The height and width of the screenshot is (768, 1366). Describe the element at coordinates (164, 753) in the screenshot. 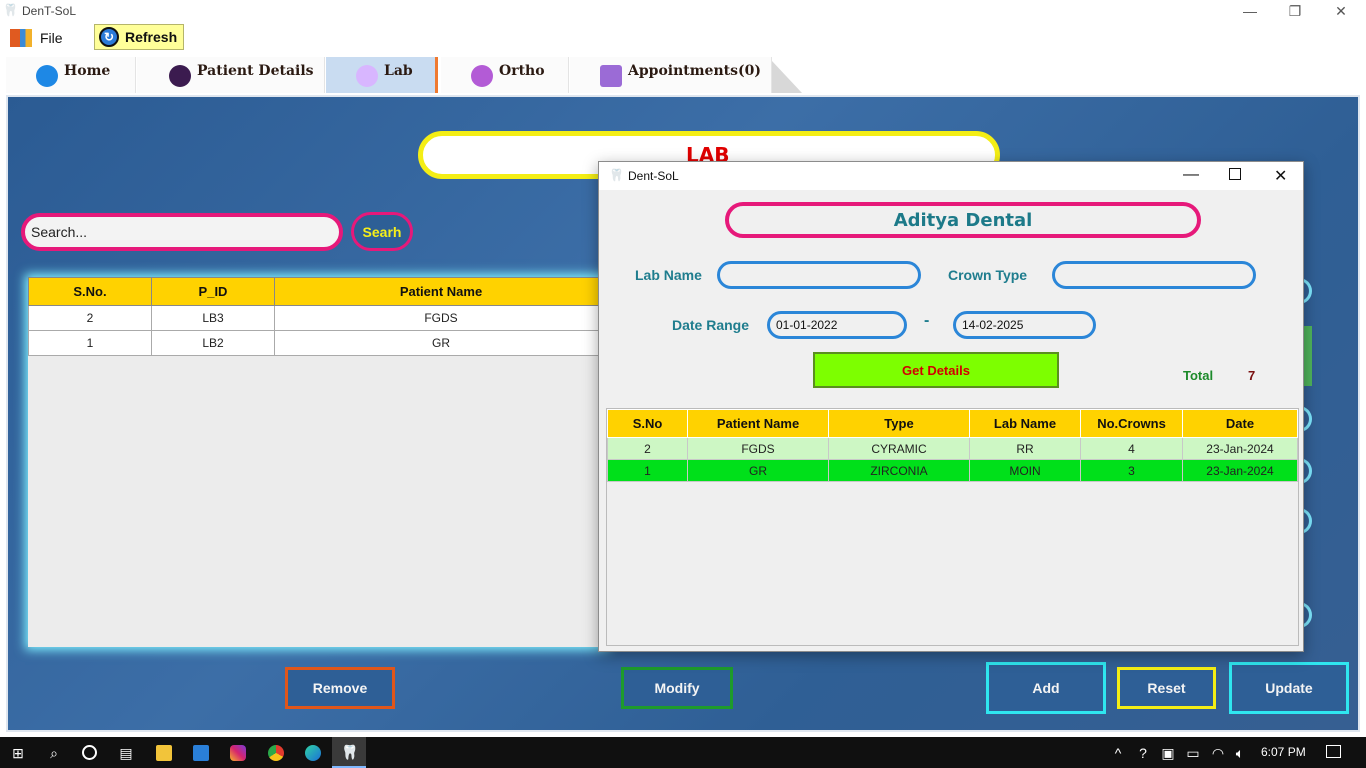

I see `file-explorer-icon` at that location.